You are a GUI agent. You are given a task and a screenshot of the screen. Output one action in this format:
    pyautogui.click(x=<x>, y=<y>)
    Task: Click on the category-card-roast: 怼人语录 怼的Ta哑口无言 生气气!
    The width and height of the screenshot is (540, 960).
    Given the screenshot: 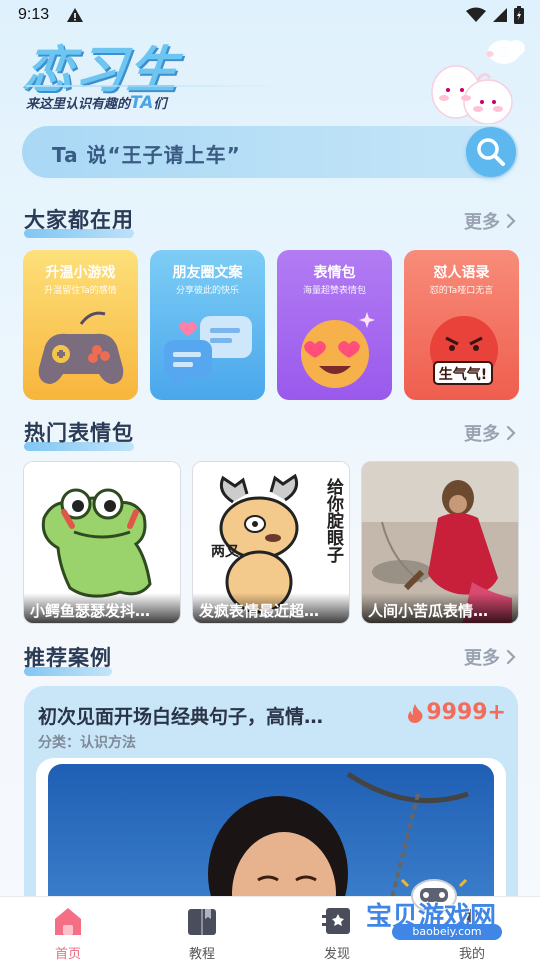 What is the action you would take?
    pyautogui.click(x=461, y=325)
    